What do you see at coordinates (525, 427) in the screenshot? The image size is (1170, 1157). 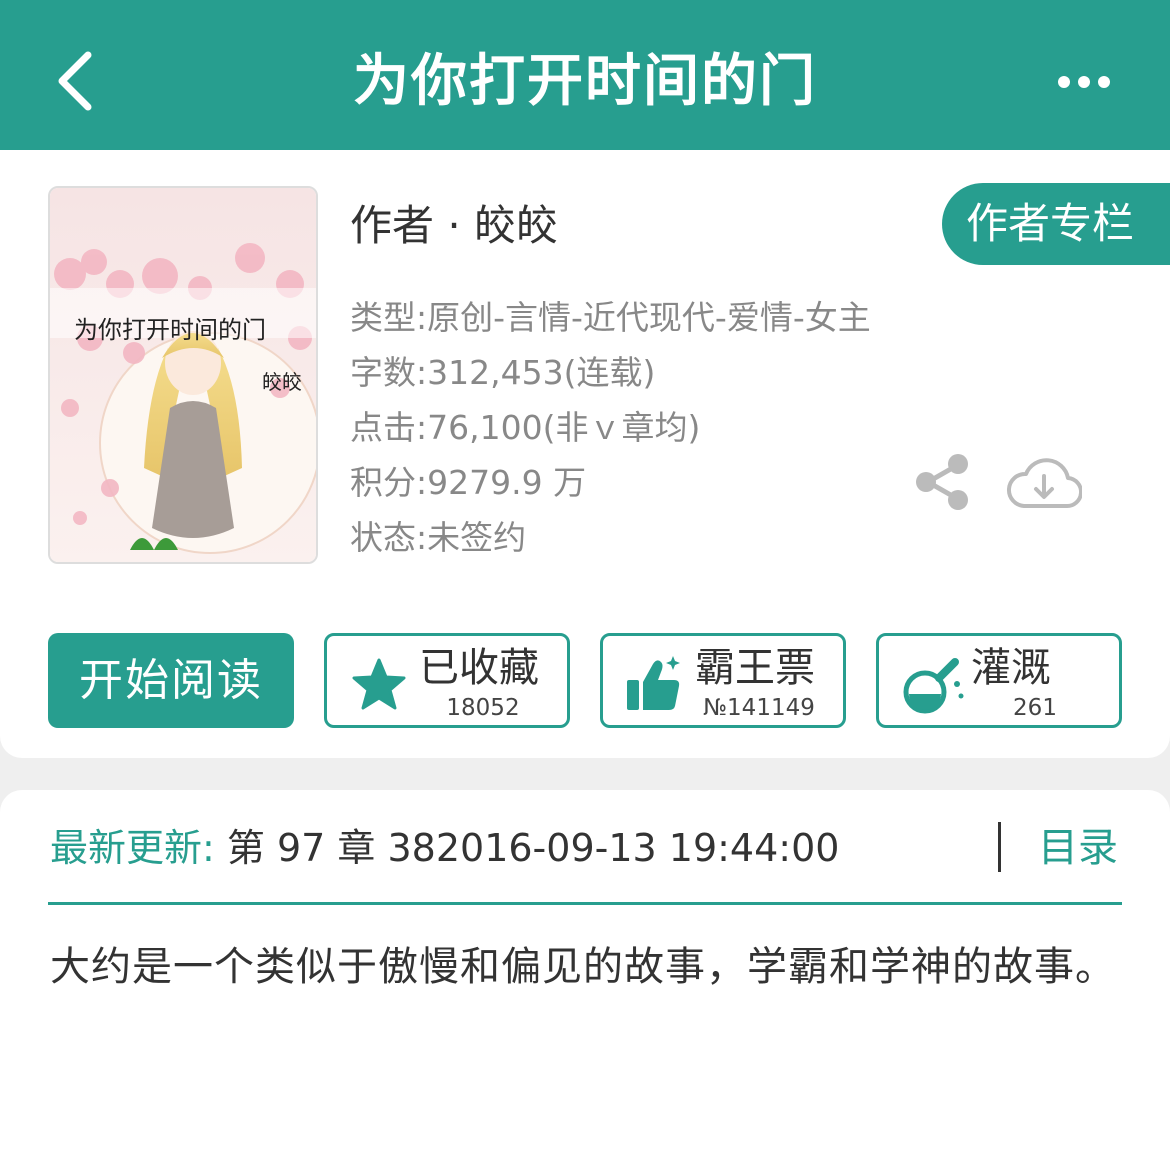 I see `meta-clicks: 点击:76,100(非ｖ章均)` at bounding box center [525, 427].